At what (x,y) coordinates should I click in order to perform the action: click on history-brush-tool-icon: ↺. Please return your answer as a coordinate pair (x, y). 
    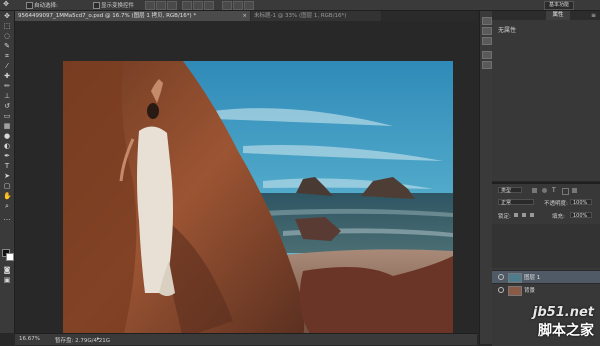
    Looking at the image, I should click on (7, 106).